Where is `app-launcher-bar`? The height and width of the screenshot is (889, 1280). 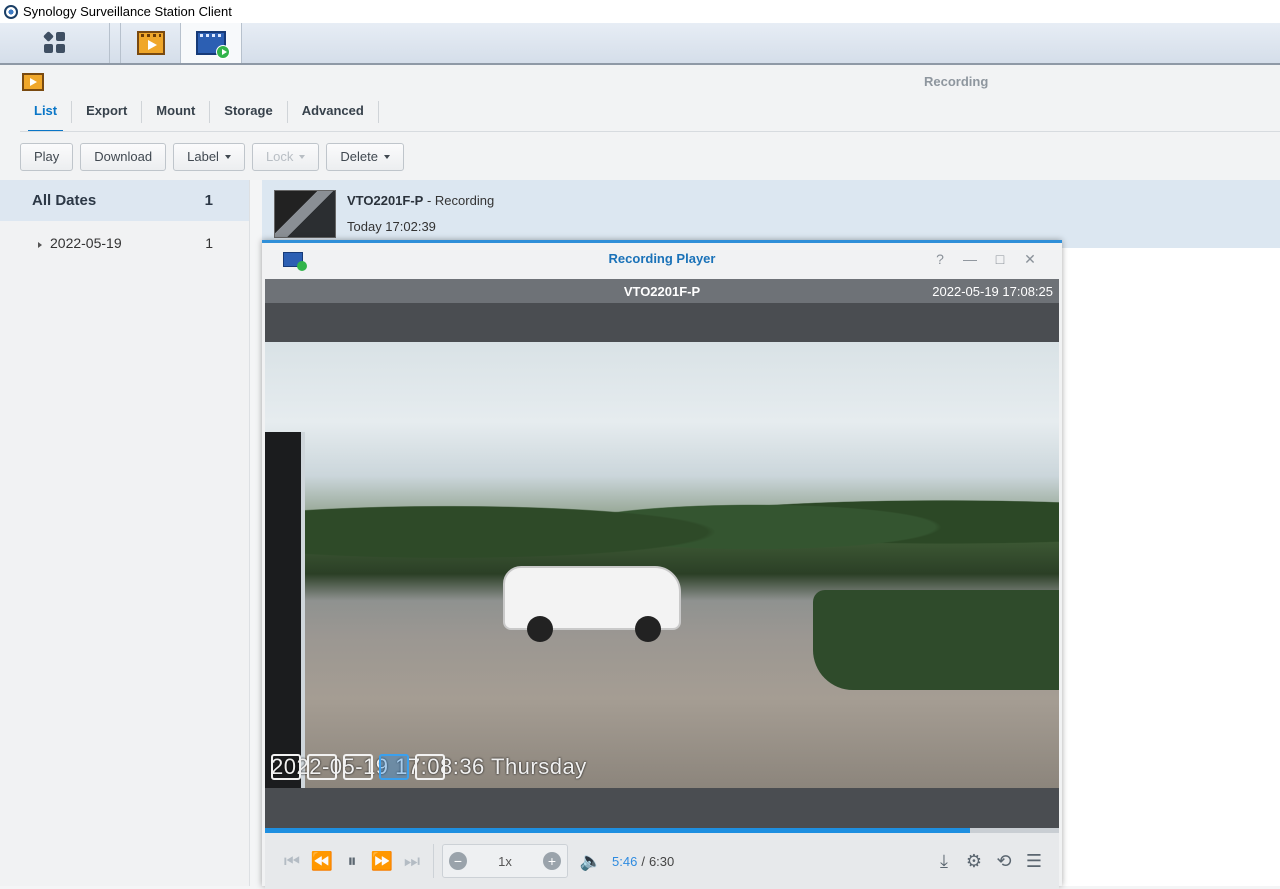 app-launcher-bar is located at coordinates (640, 44).